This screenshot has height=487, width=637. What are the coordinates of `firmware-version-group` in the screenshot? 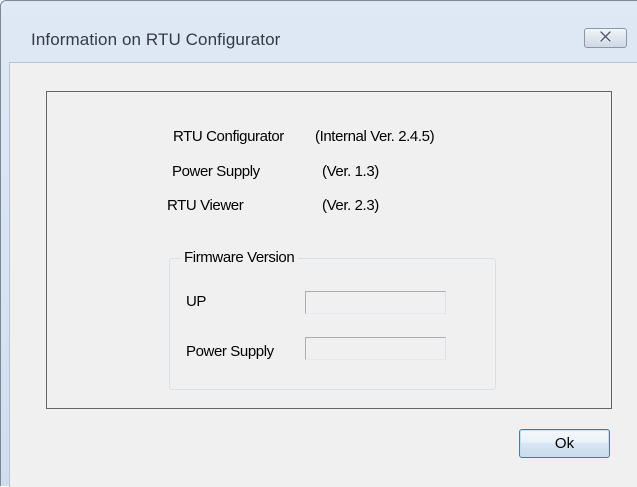 It's located at (332, 324).